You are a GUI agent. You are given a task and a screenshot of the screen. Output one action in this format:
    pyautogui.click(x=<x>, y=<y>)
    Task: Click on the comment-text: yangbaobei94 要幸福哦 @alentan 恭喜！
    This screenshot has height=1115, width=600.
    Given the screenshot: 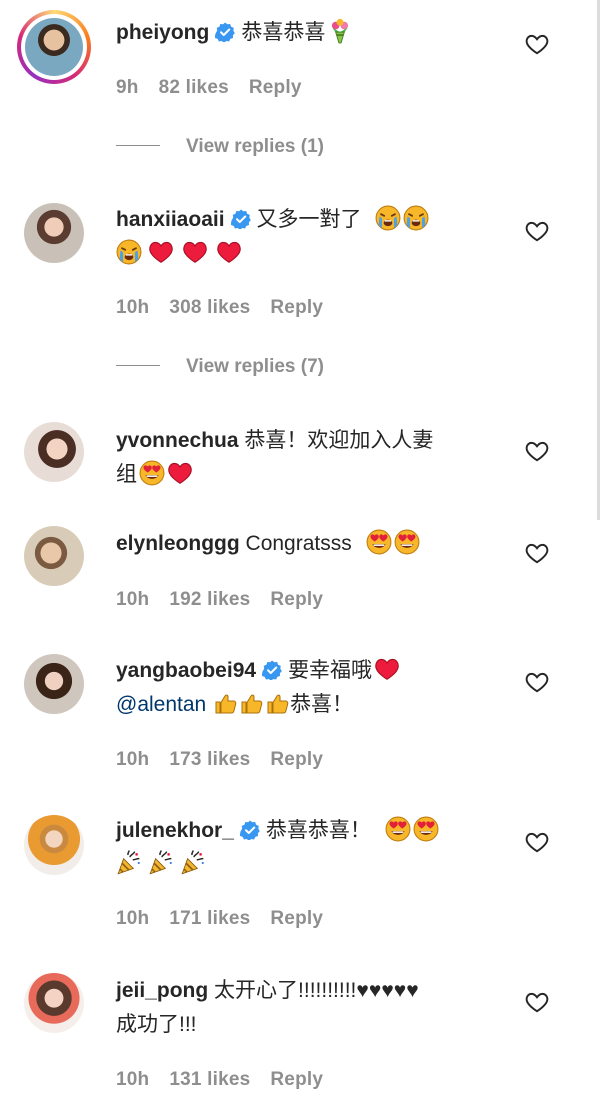 What is the action you would take?
    pyautogui.click(x=311, y=688)
    